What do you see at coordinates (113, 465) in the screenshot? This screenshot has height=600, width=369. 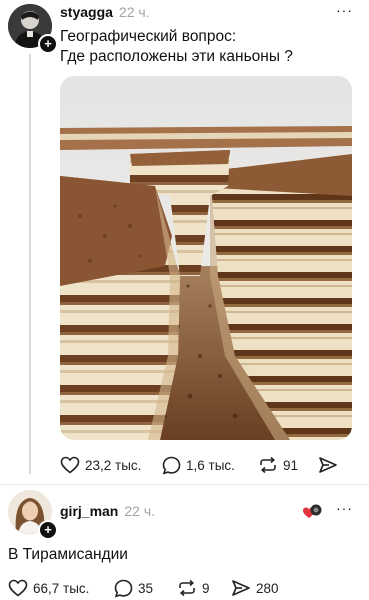 I see `like-count: 23,2 тыс.` at bounding box center [113, 465].